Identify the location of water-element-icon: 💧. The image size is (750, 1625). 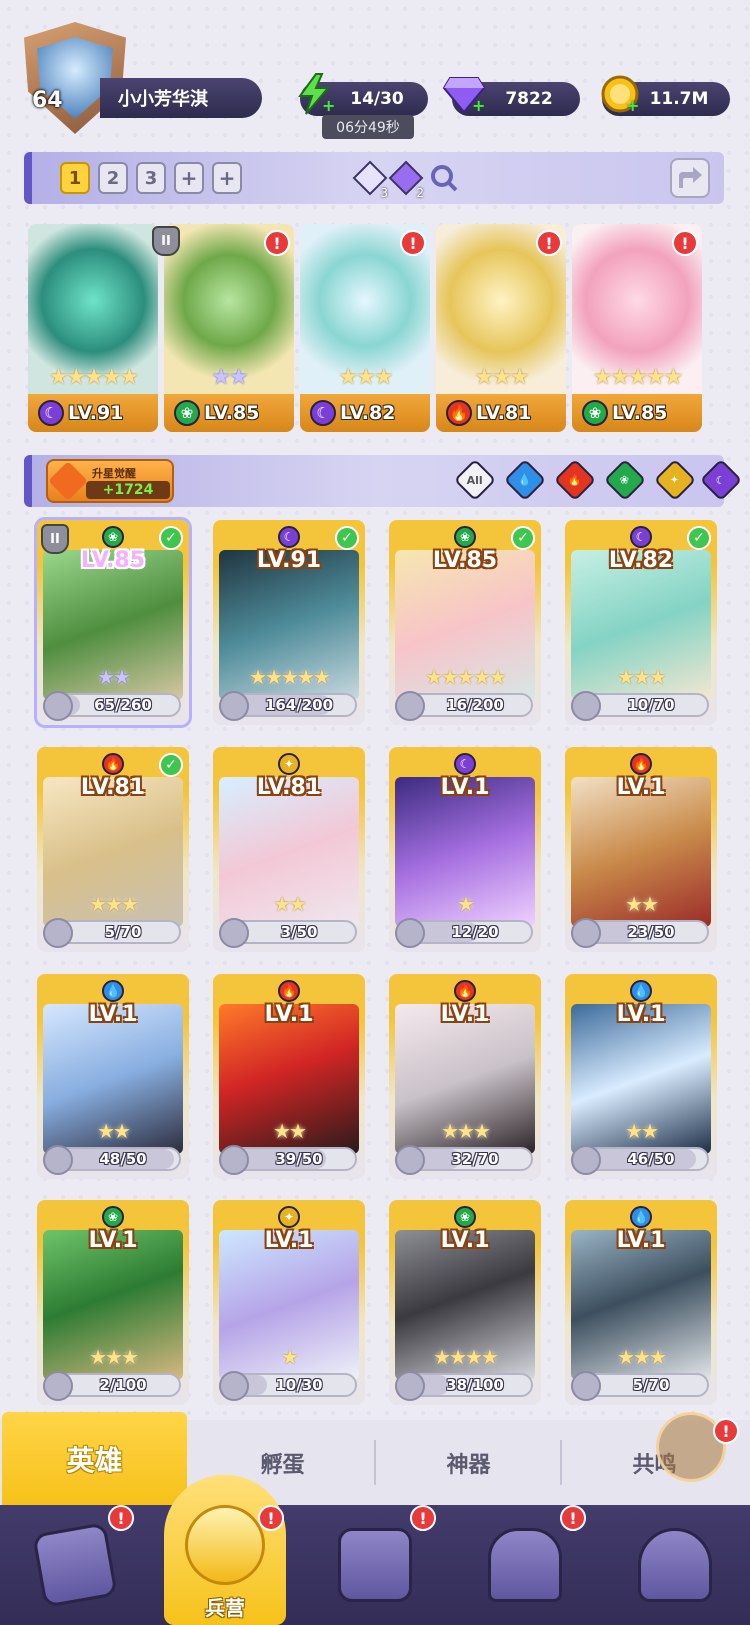
(641, 1217).